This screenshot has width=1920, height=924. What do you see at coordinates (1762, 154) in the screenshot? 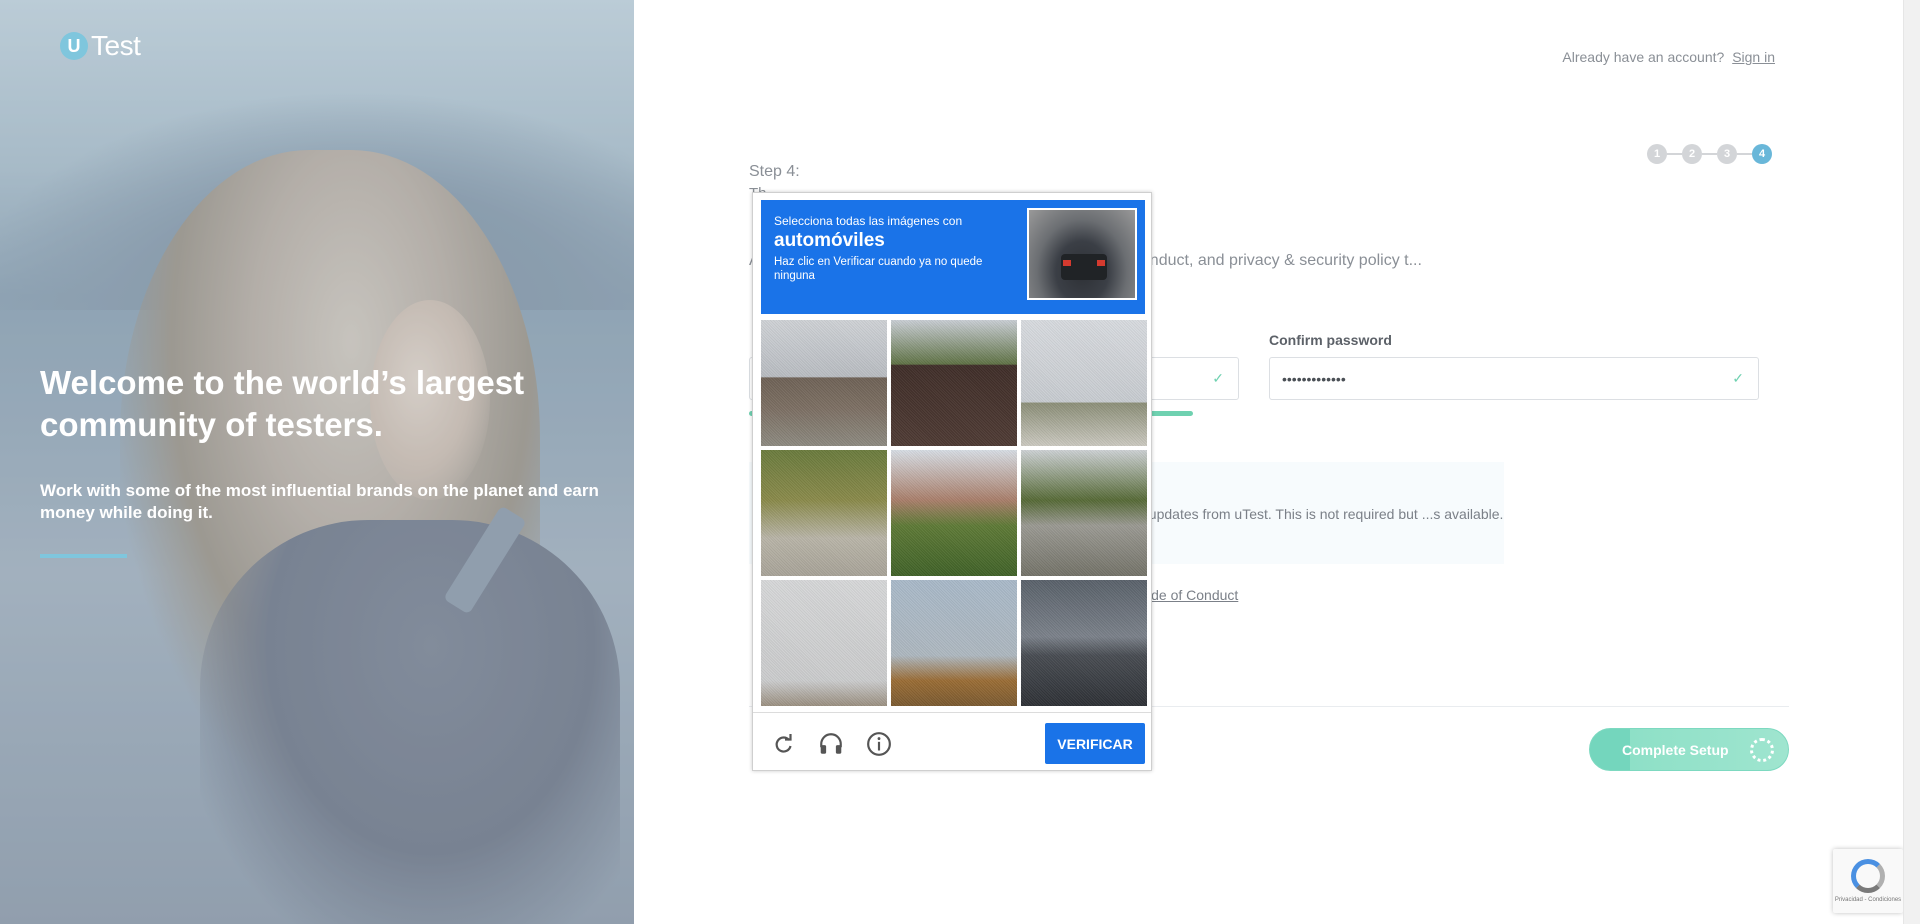
I see `step-4: 4` at bounding box center [1762, 154].